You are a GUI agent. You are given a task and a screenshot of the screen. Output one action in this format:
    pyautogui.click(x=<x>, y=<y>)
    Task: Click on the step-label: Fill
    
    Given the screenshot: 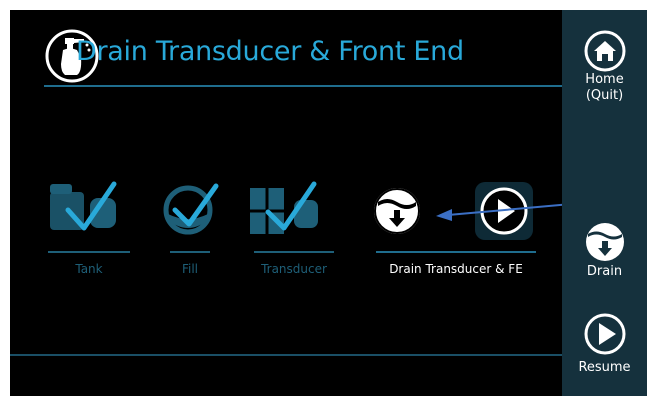 What is the action you would take?
    pyautogui.click(x=190, y=269)
    